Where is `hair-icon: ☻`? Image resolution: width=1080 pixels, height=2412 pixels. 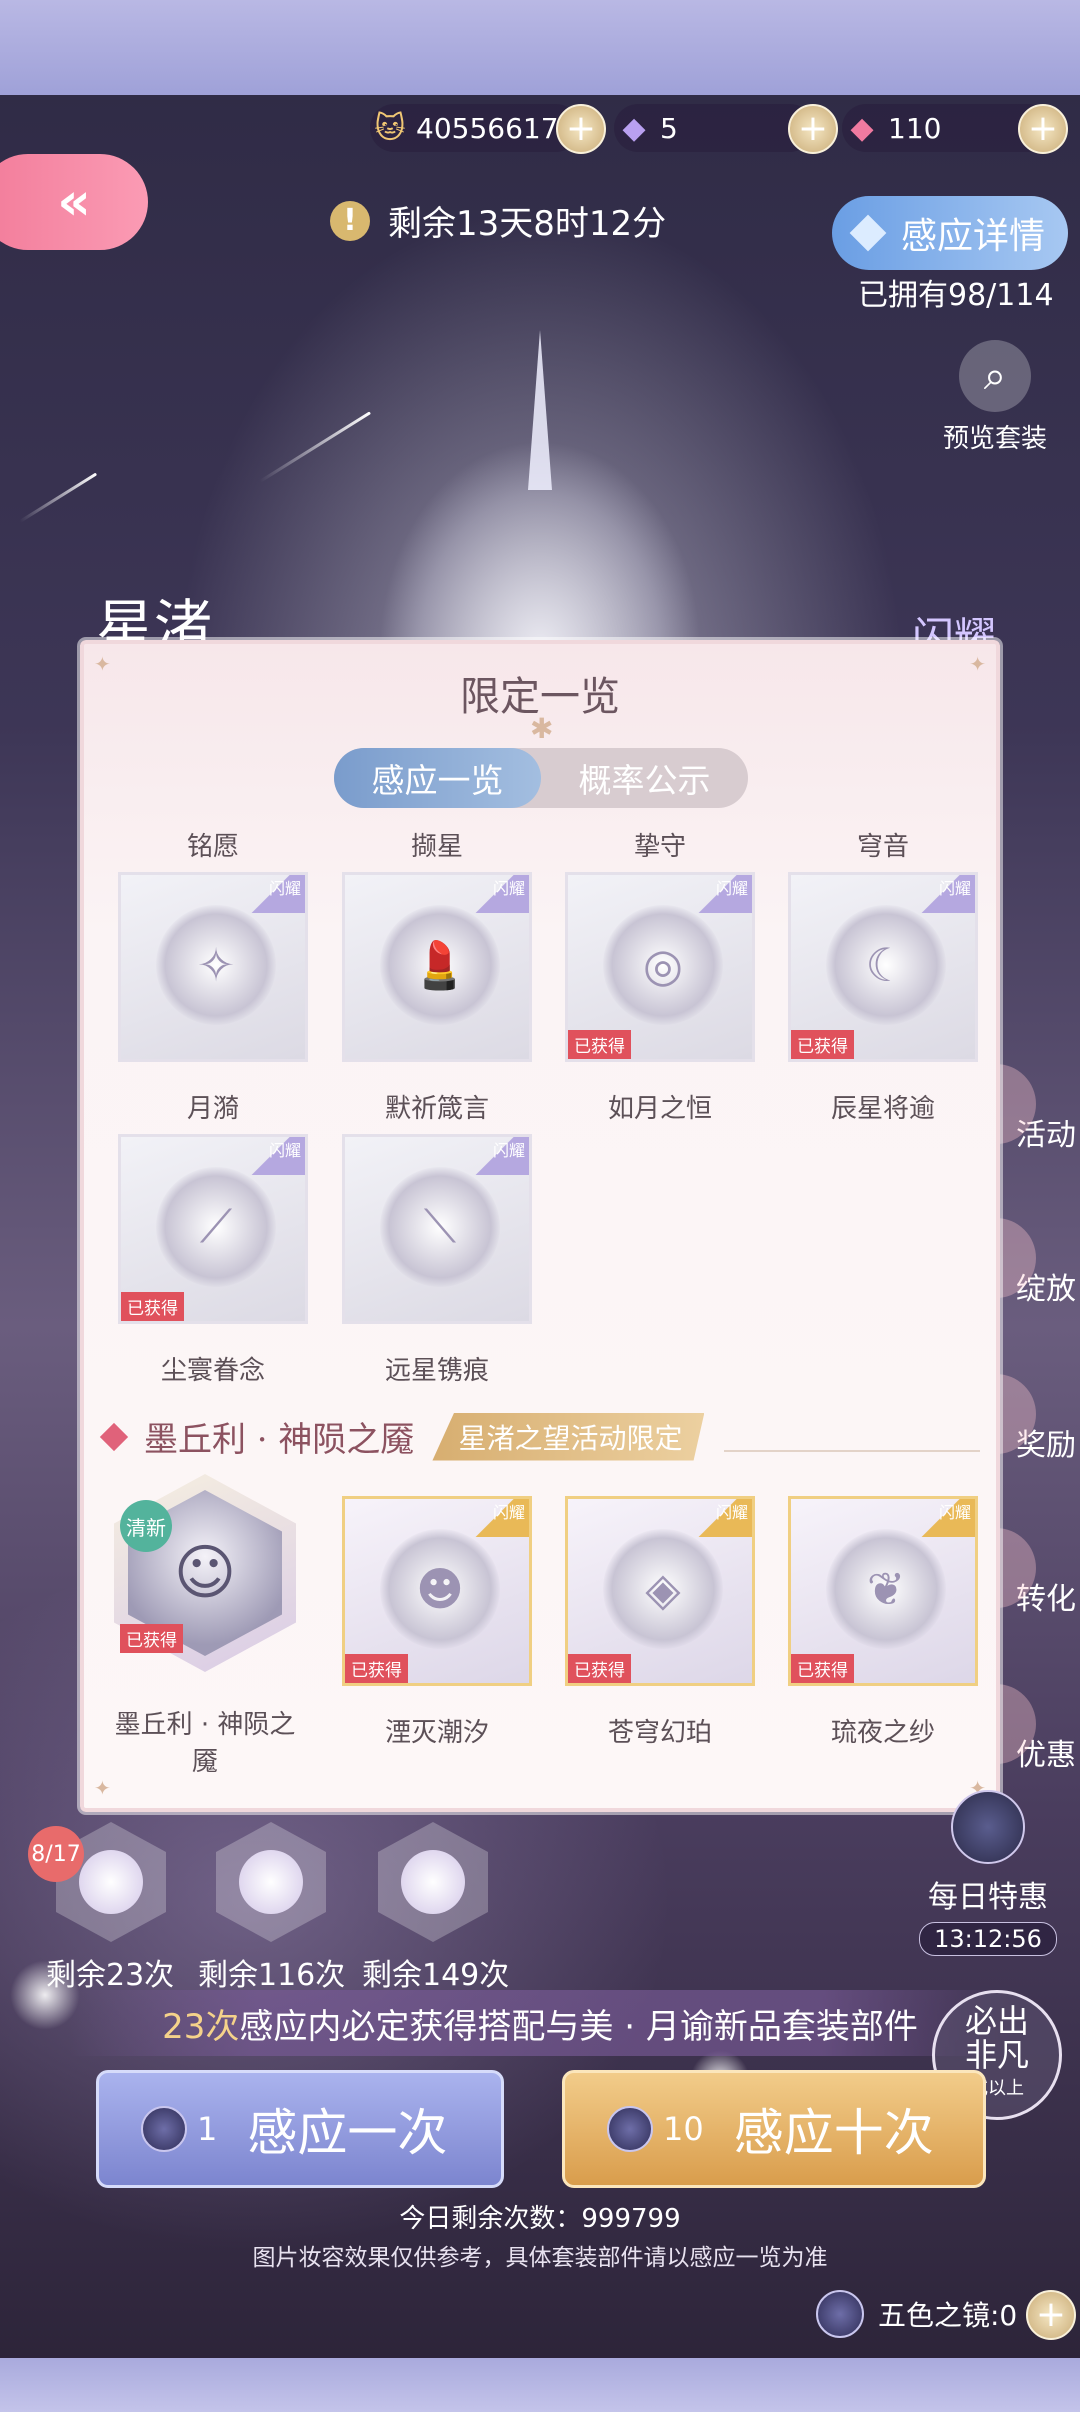 hair-icon: ☻ is located at coordinates (440, 1589).